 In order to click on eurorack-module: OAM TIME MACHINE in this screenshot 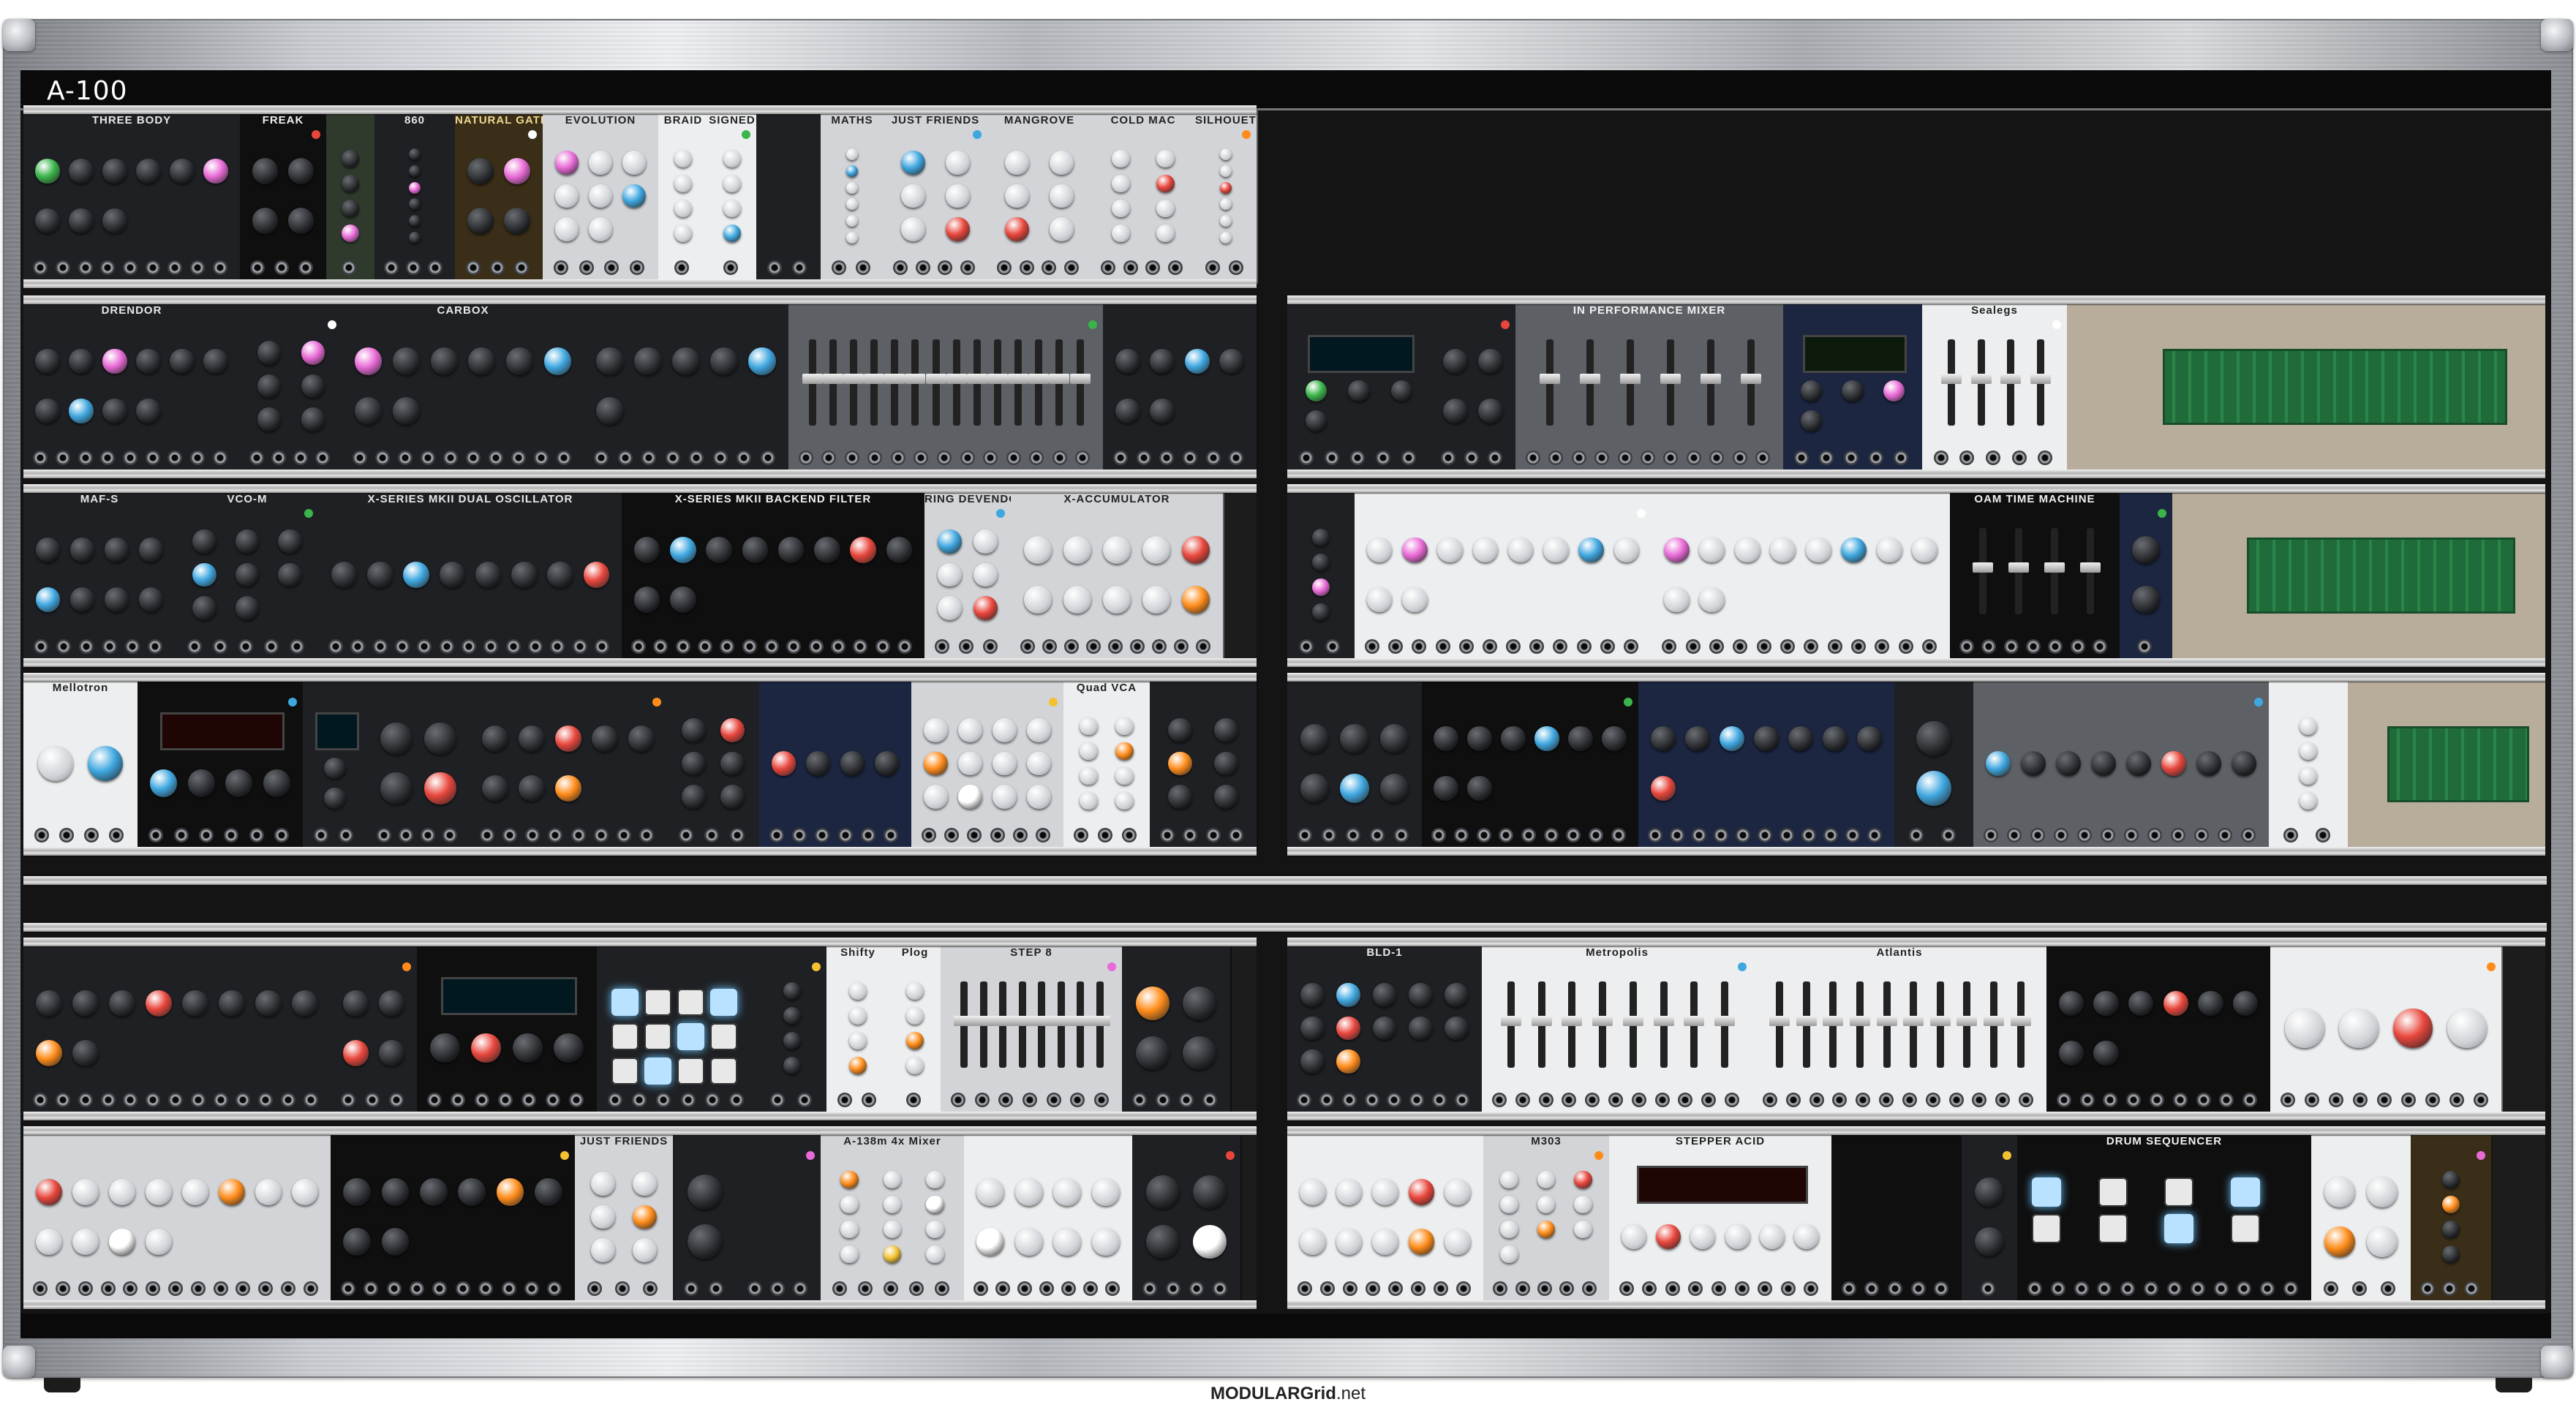, I will do `click(2035, 576)`.